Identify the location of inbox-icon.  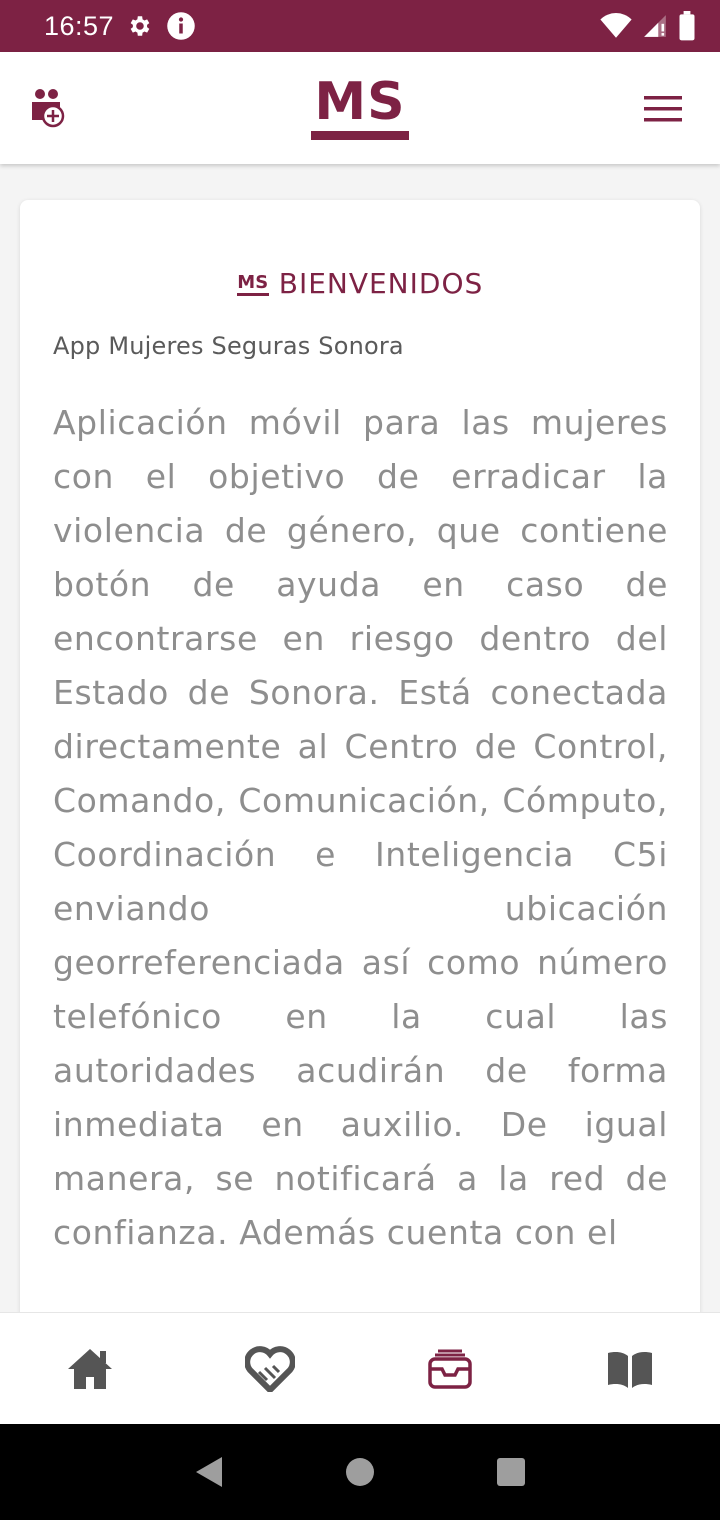
(450, 1369).